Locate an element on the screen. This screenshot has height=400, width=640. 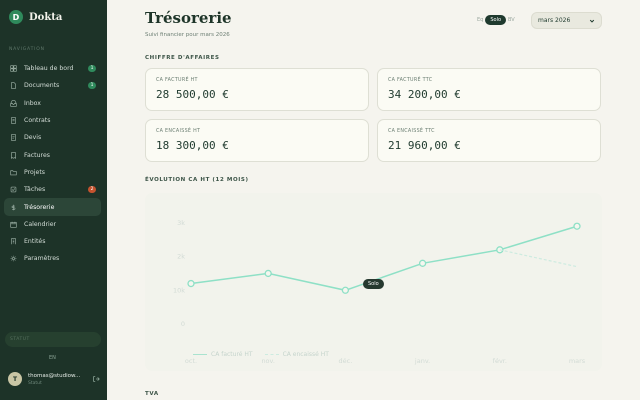
sidebar-item-invoice: Factures is located at coordinates (52, 154).